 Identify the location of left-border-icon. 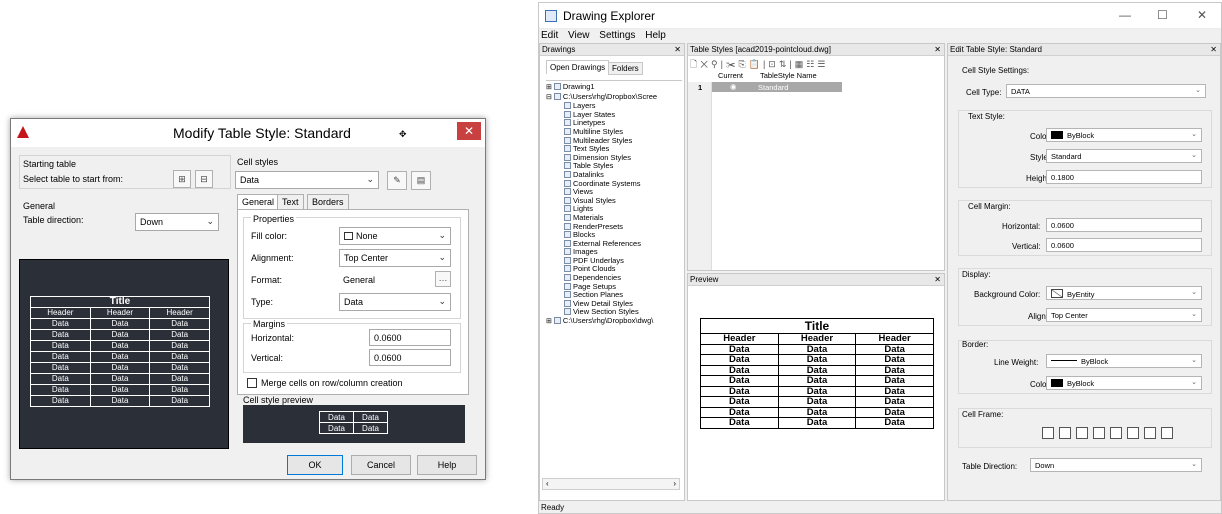
(1116, 433).